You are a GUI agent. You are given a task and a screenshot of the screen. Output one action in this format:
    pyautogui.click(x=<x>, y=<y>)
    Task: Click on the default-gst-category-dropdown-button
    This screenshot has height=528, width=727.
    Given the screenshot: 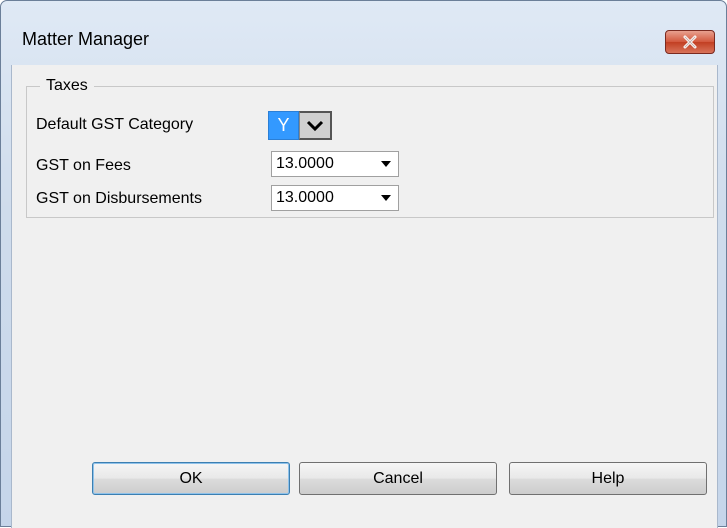 What is the action you would take?
    pyautogui.click(x=315, y=125)
    